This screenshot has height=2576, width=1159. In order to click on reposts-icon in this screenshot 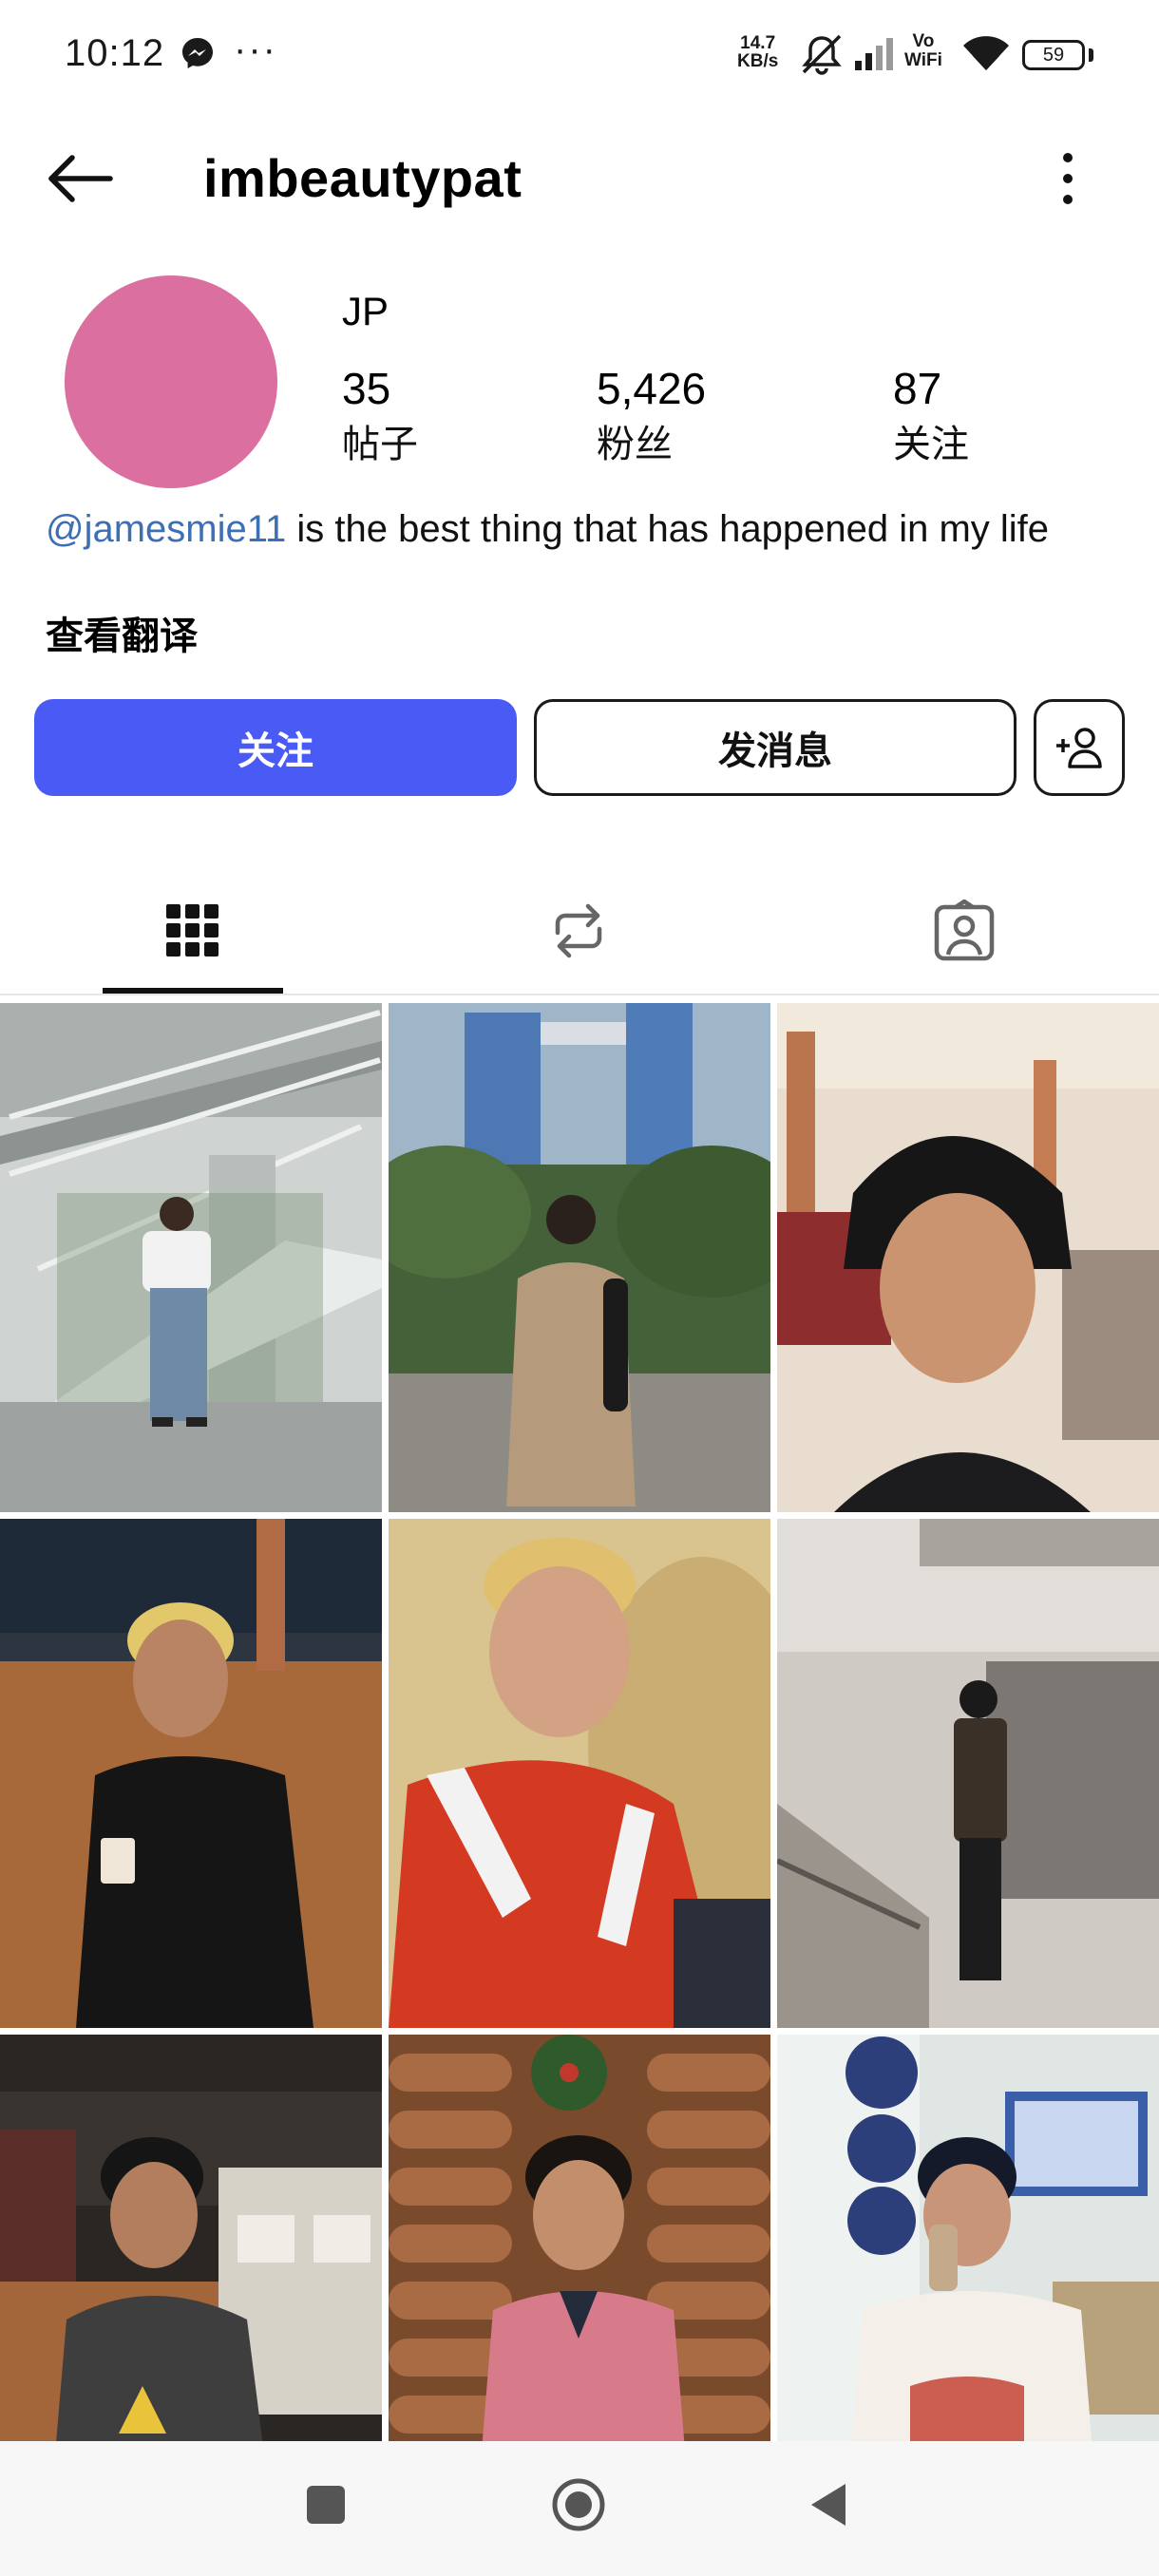, I will do `click(578, 930)`.